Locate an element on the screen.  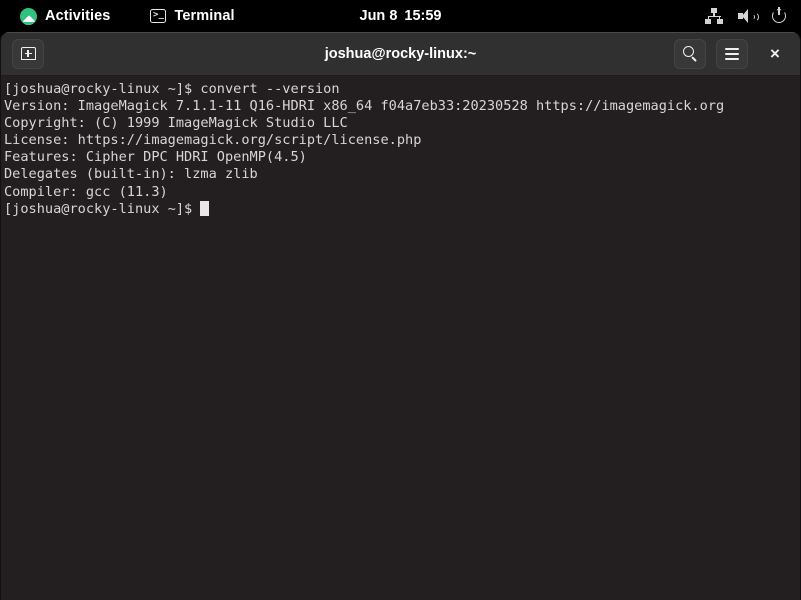
terminal-icon: >_ is located at coordinates (158, 16).